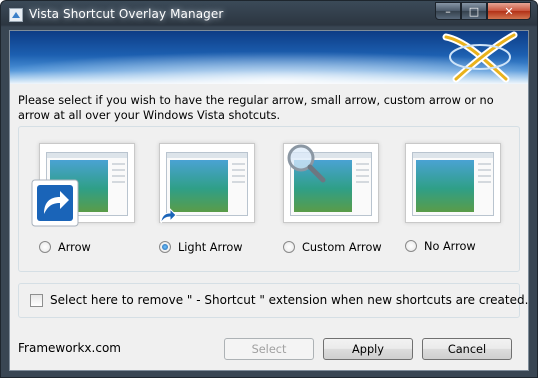 The height and width of the screenshot is (378, 538). Describe the element at coordinates (289, 247) in the screenshot. I see `radio-custom-arrow-button` at that location.